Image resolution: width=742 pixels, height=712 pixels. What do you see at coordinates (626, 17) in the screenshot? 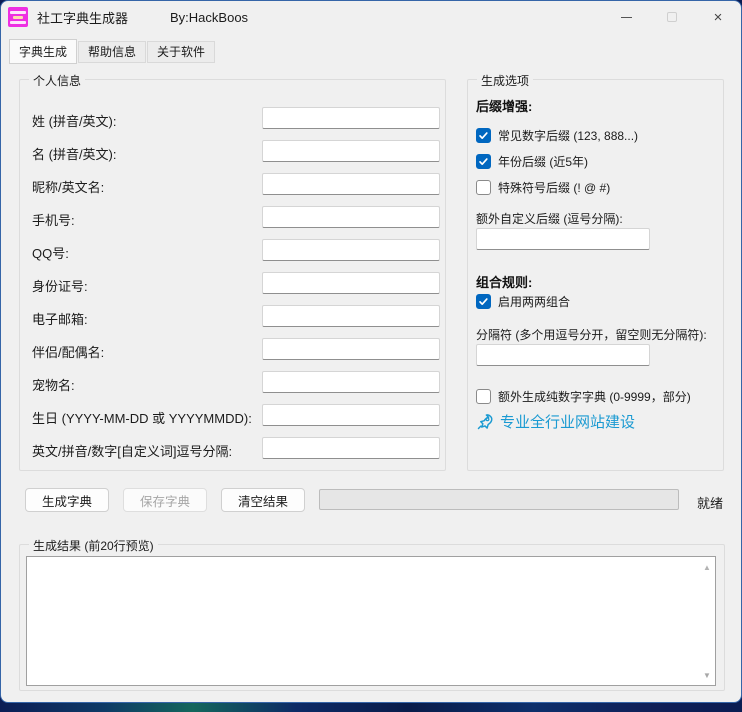
I see `minimize-icon` at bounding box center [626, 17].